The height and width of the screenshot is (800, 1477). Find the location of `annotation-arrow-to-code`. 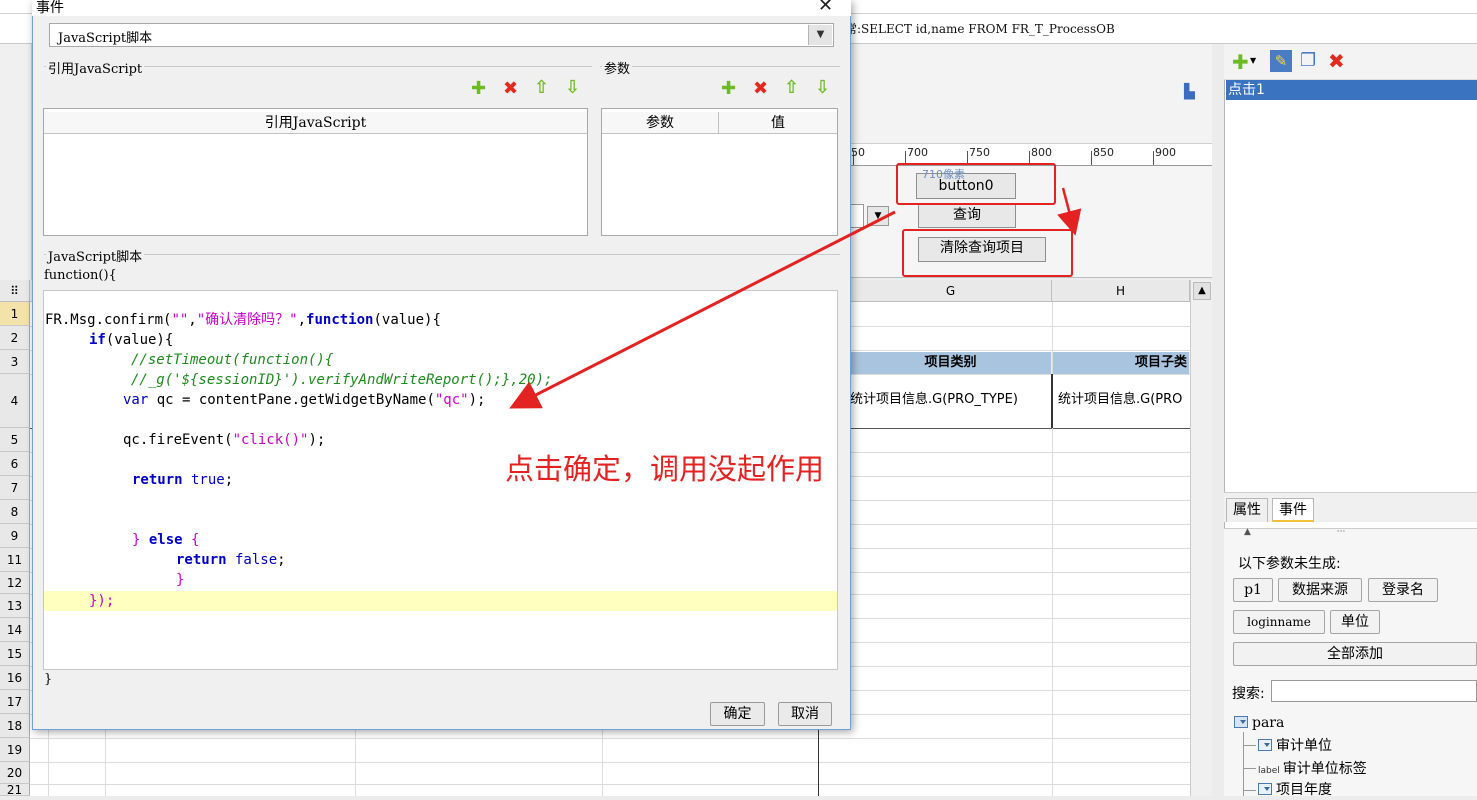

annotation-arrow-to-code is located at coordinates (702, 309).